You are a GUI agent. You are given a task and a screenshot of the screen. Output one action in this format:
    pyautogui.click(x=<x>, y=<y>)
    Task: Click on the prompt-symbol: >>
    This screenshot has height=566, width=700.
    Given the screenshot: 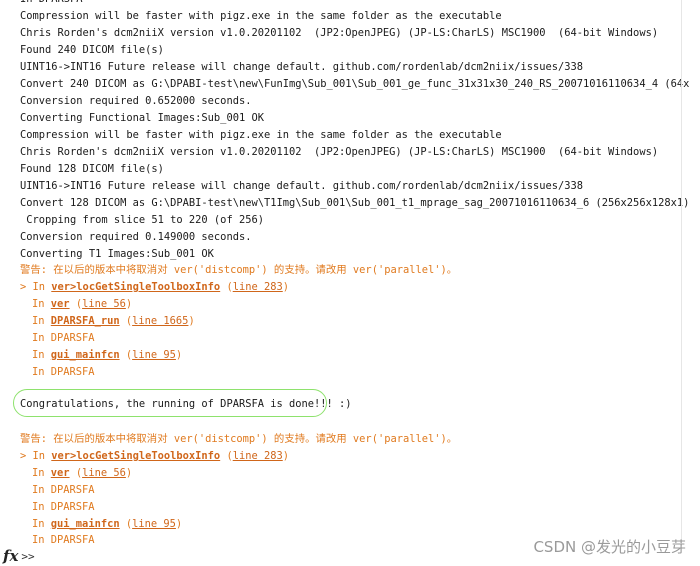 What is the action you would take?
    pyautogui.click(x=28, y=556)
    